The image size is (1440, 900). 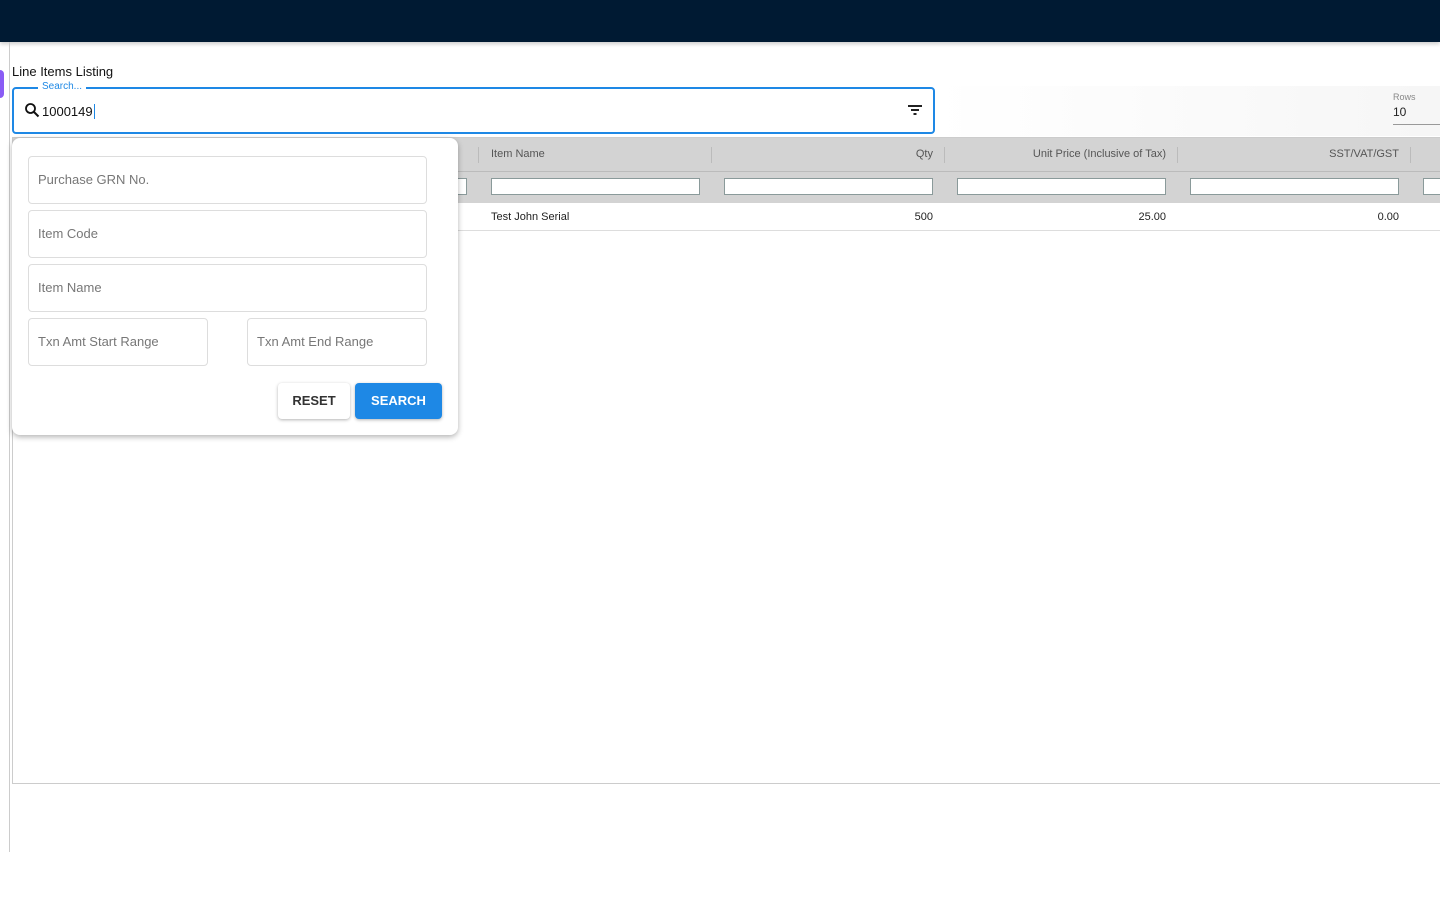 What do you see at coordinates (828, 154) in the screenshot?
I see `column-header-qty: Qty` at bounding box center [828, 154].